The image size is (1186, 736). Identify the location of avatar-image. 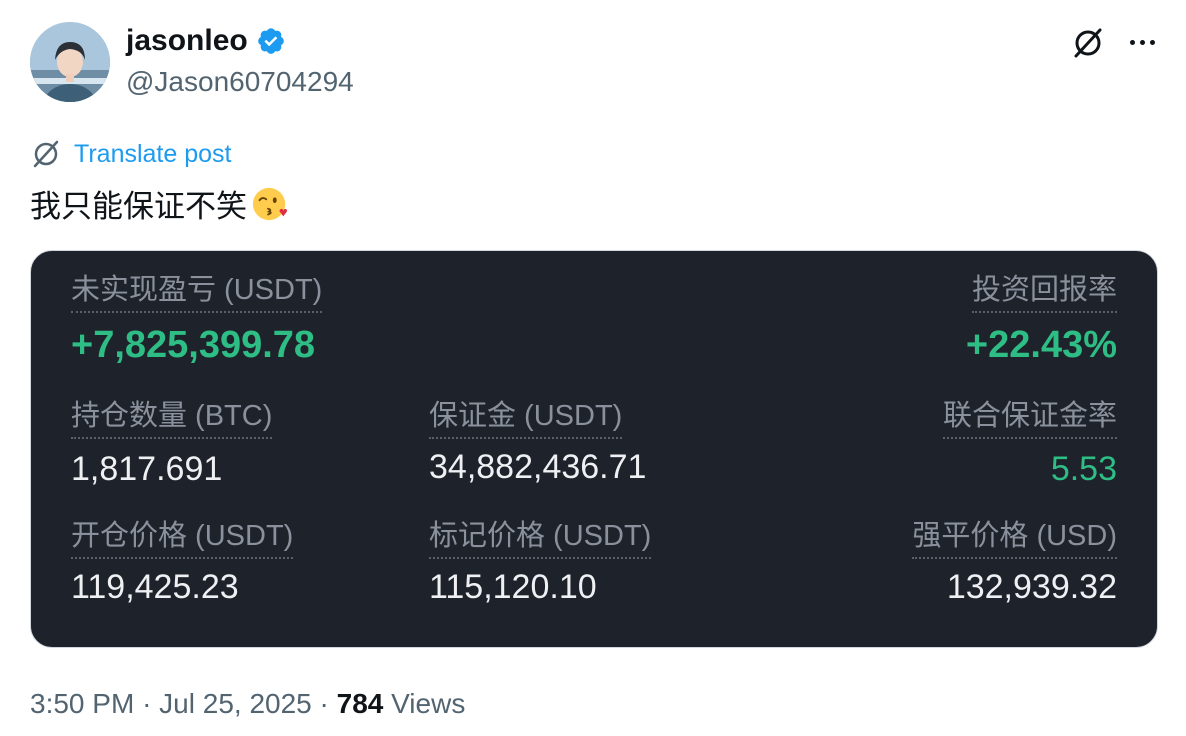
(70, 62).